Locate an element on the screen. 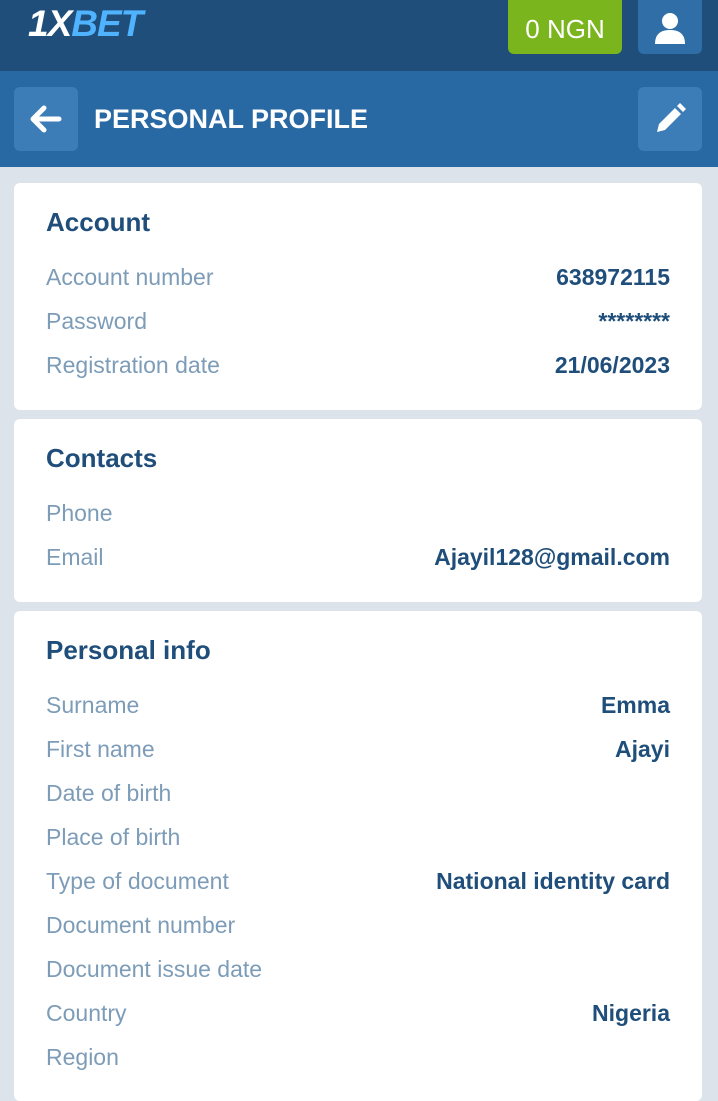 The width and height of the screenshot is (718, 1101). page-header: PERSONAL PROFILE is located at coordinates (359, 119).